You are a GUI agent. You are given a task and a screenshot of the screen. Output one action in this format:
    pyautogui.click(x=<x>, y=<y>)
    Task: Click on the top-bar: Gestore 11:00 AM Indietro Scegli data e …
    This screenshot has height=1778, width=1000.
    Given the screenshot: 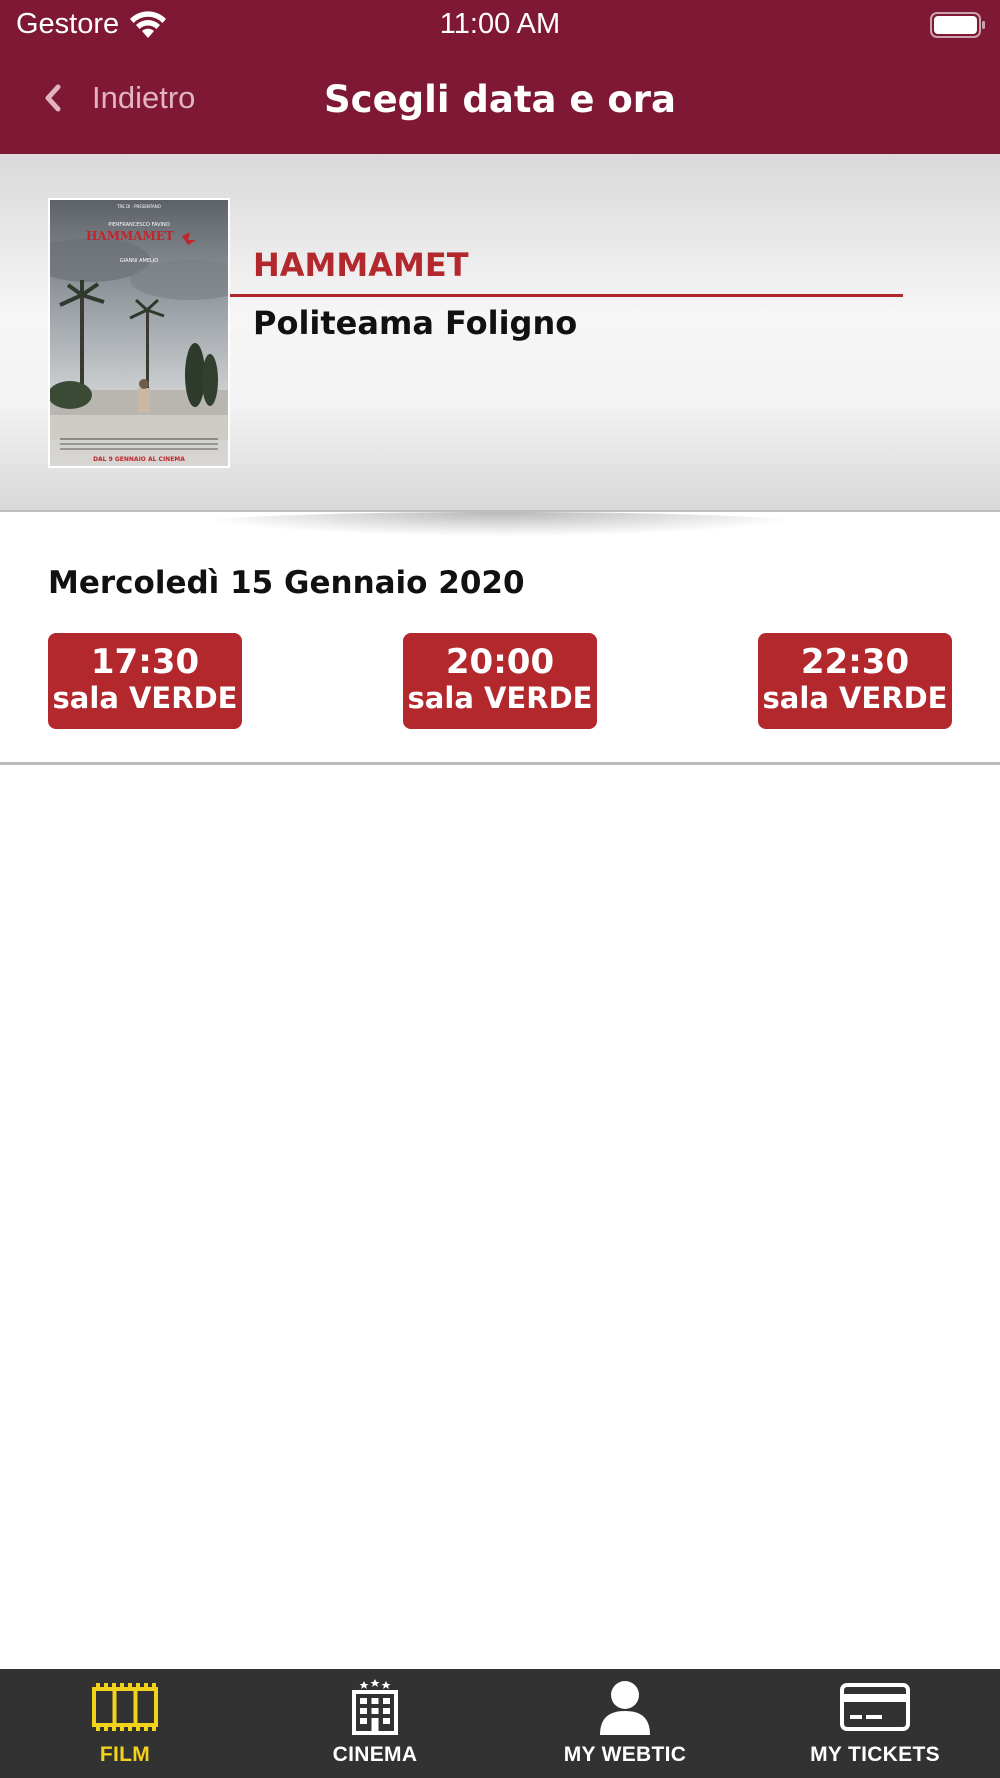 What is the action you would take?
    pyautogui.click(x=500, y=77)
    